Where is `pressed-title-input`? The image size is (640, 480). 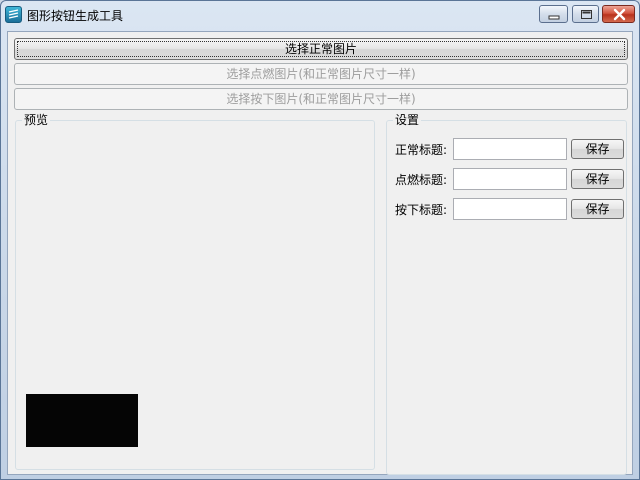 pressed-title-input is located at coordinates (510, 209).